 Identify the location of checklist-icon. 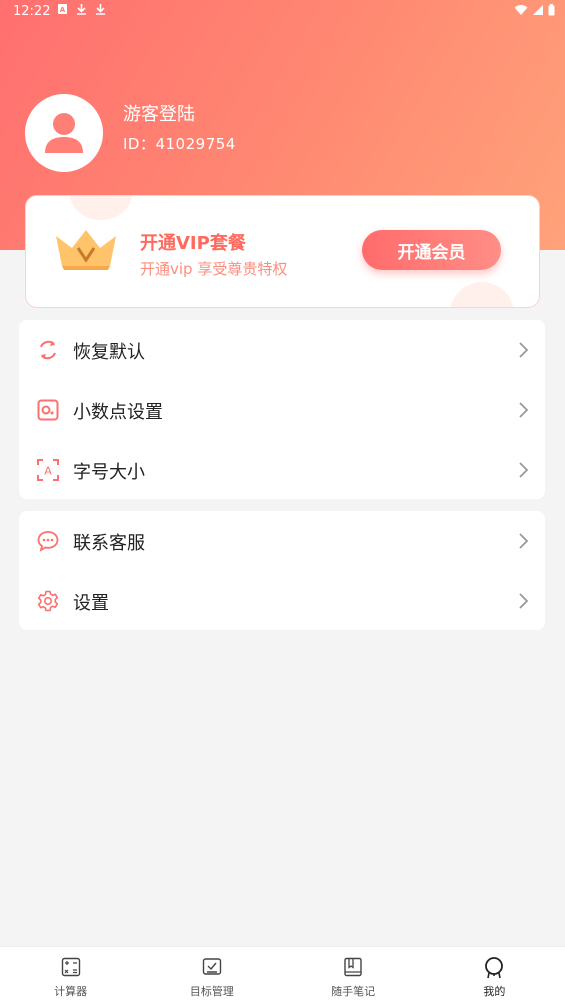
(212, 966).